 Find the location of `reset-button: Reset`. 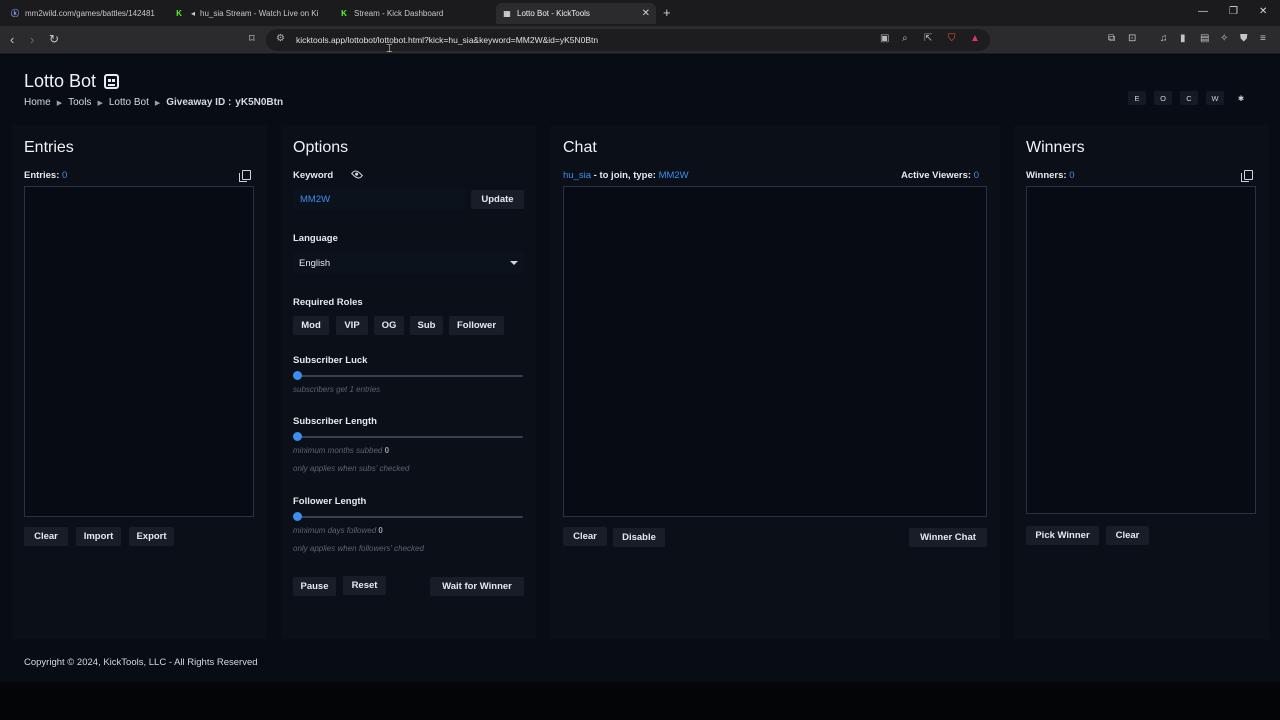

reset-button: Reset is located at coordinates (364, 585).